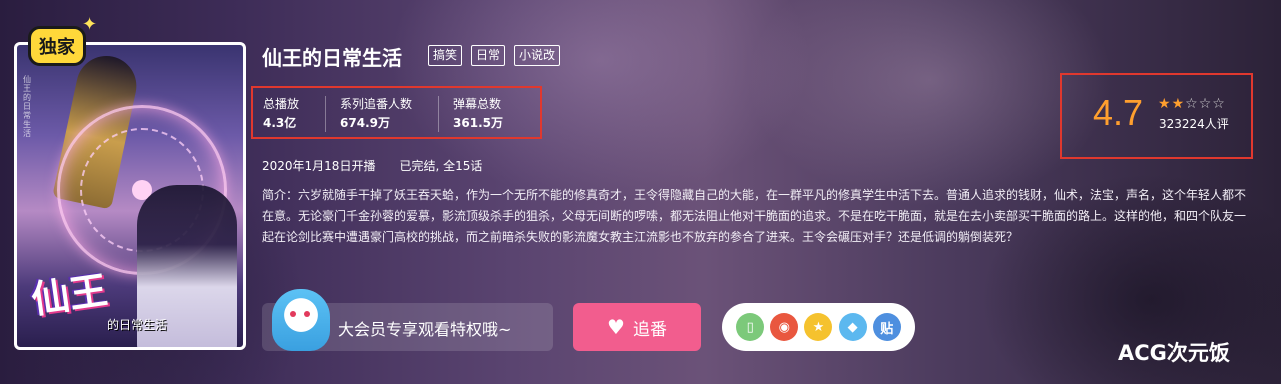 The image size is (1281, 384). Describe the element at coordinates (1118, 112) in the screenshot. I see `rating-score: 4.7` at that location.